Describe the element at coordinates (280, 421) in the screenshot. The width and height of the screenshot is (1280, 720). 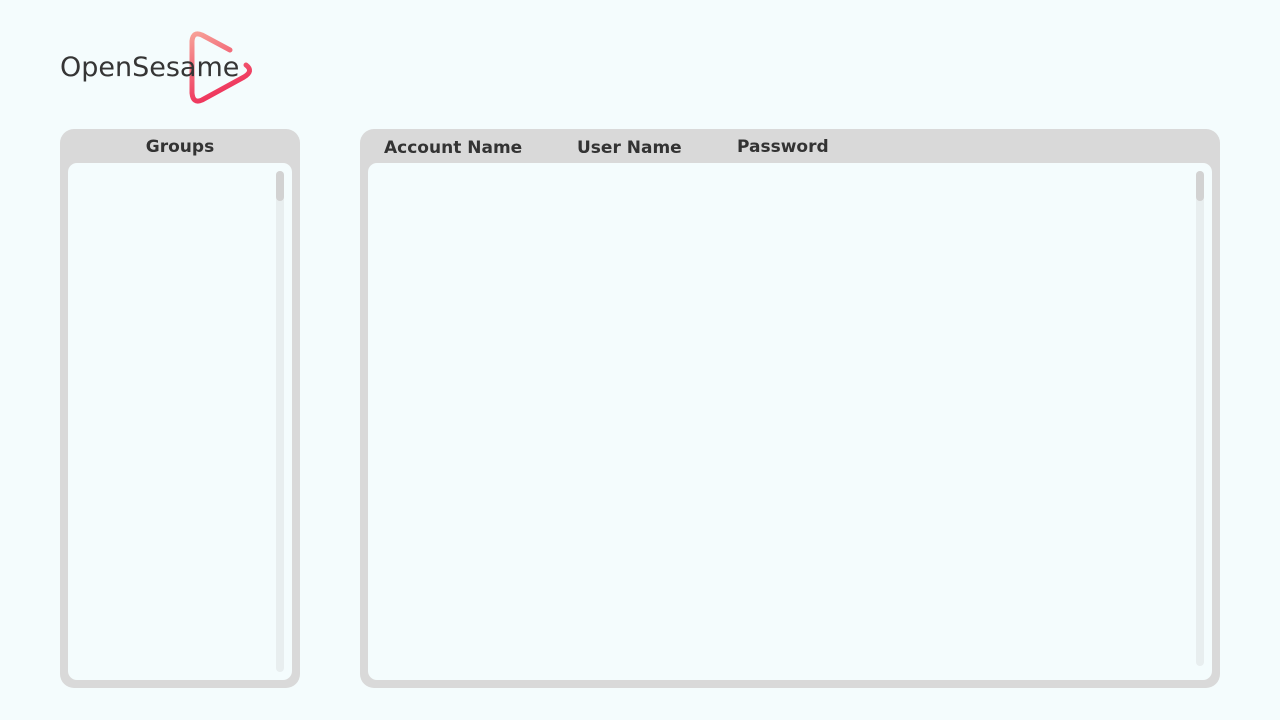
I see `groups-scrollbar` at that location.